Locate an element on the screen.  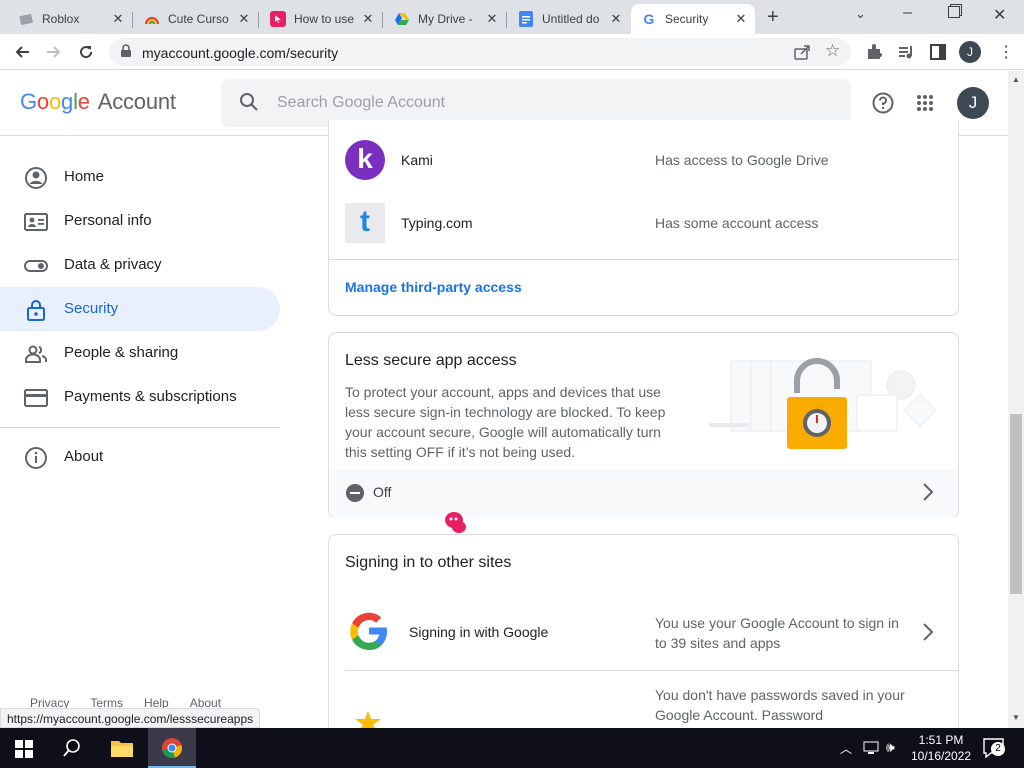
scrollbar-thumb is located at coordinates (1016, 504).